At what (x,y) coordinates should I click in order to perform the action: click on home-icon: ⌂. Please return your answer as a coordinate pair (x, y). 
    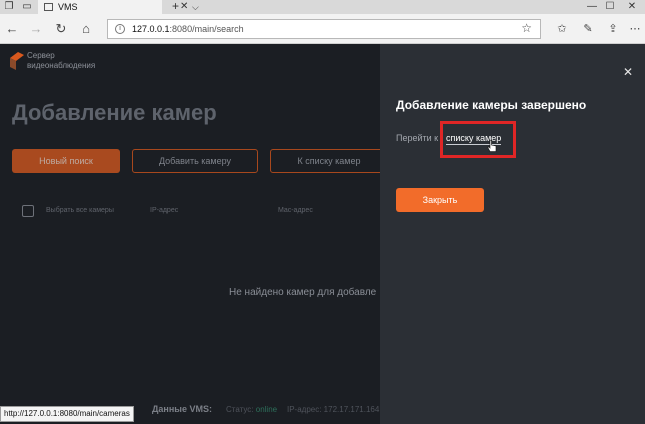
    Looking at the image, I should click on (86, 29).